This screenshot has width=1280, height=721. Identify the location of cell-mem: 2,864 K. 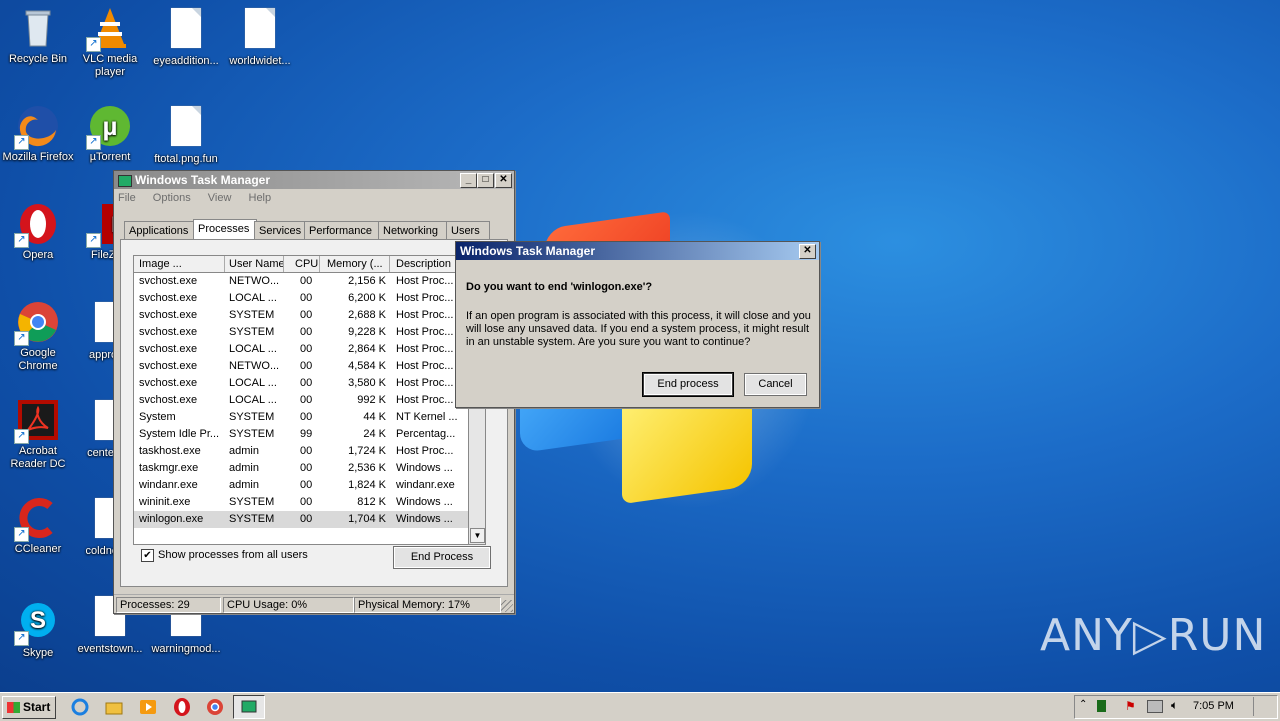
(367, 349).